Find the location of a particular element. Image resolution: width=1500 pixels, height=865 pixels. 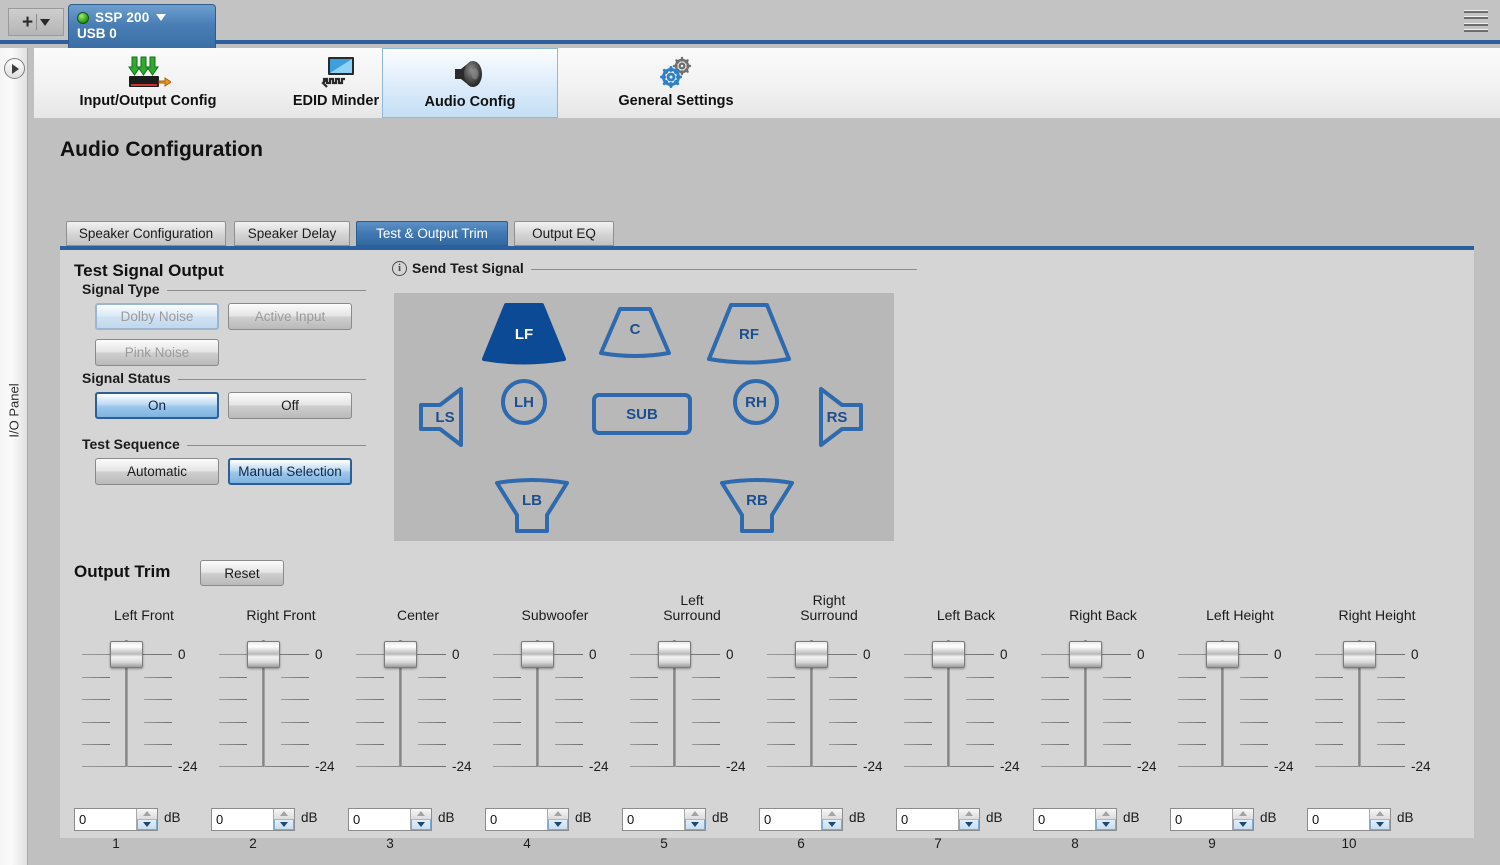

signal-status-on-button: On is located at coordinates (157, 405).